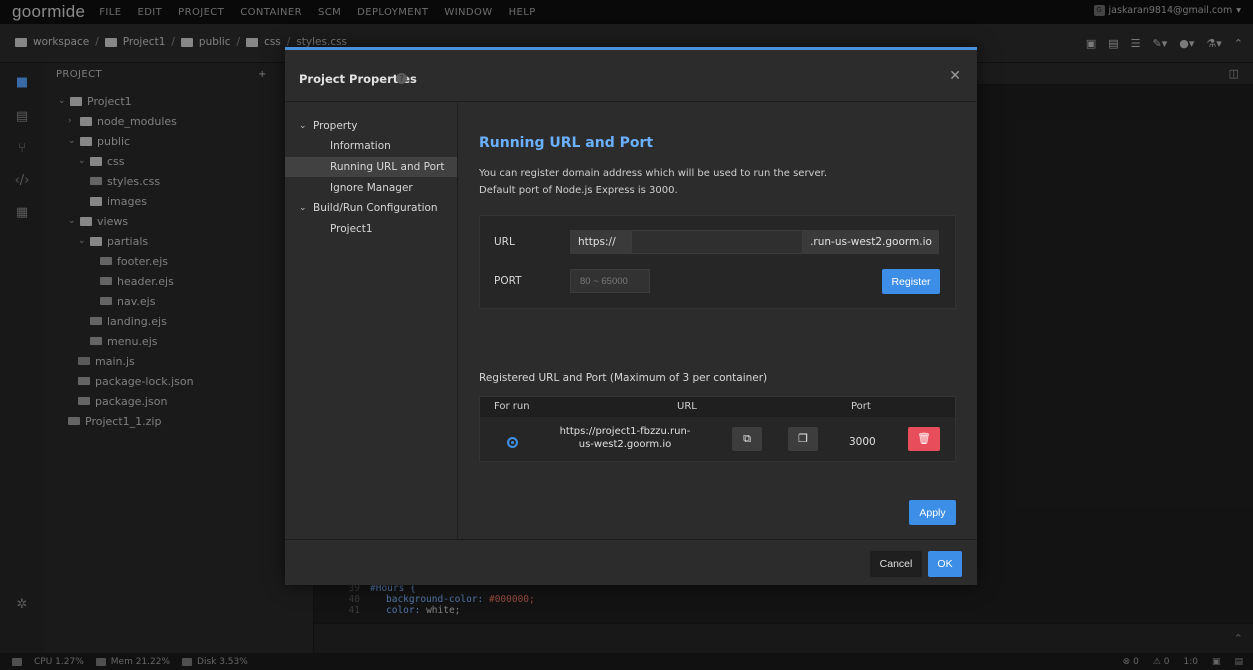 The height and width of the screenshot is (670, 1253). I want to click on nav-running-url-port: Running URL and Port, so click(371, 167).